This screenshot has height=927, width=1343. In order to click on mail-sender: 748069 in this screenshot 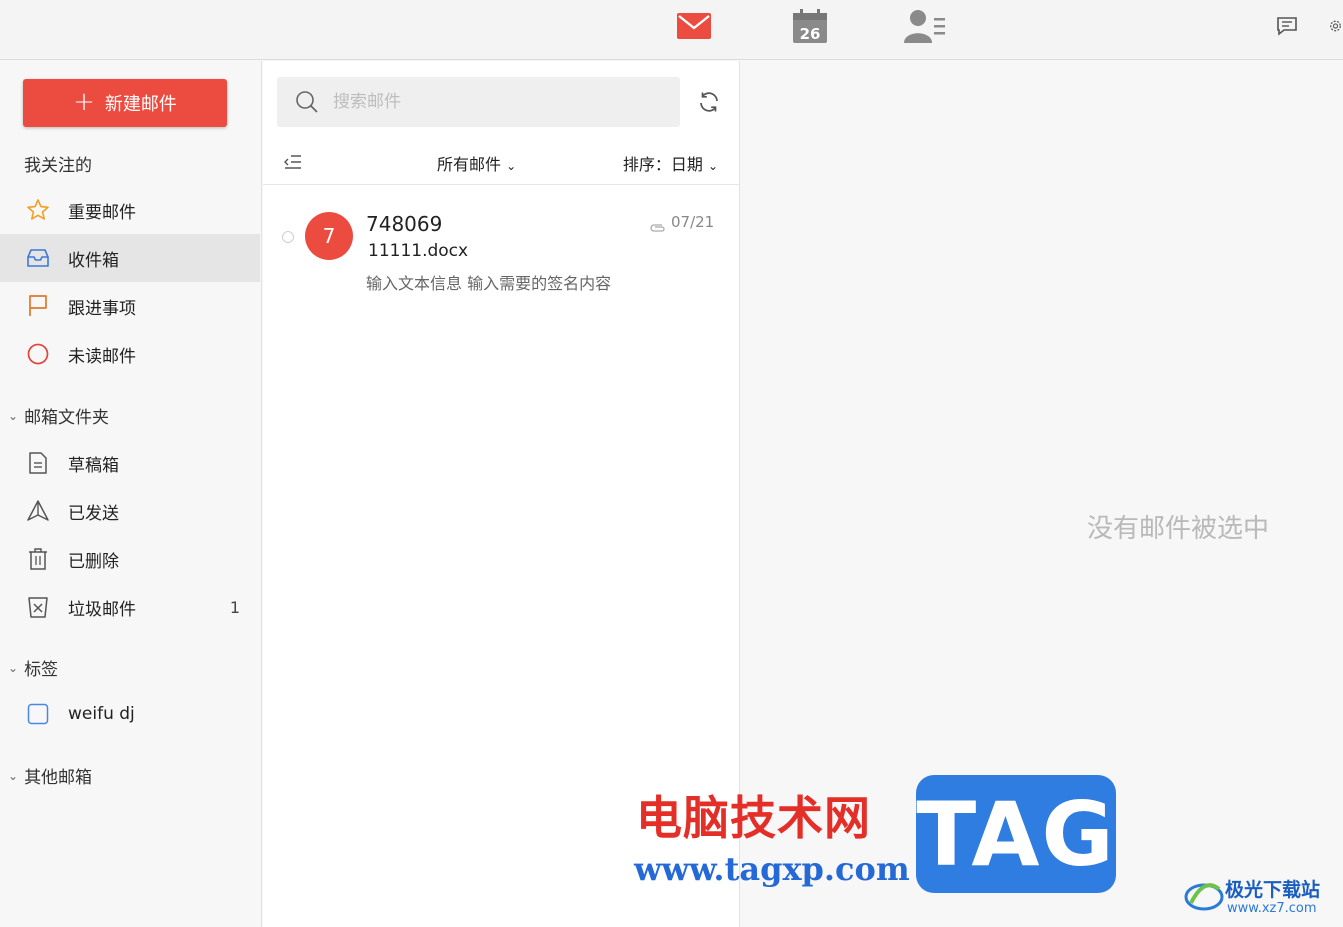, I will do `click(404, 224)`.